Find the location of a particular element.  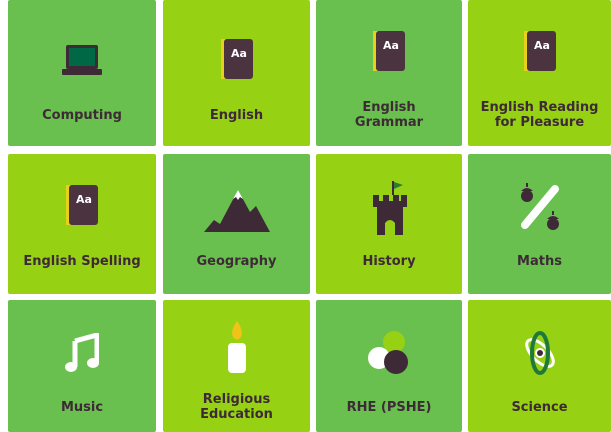

subject-tile-religious-education: Religious Education is located at coordinates (236, 366).